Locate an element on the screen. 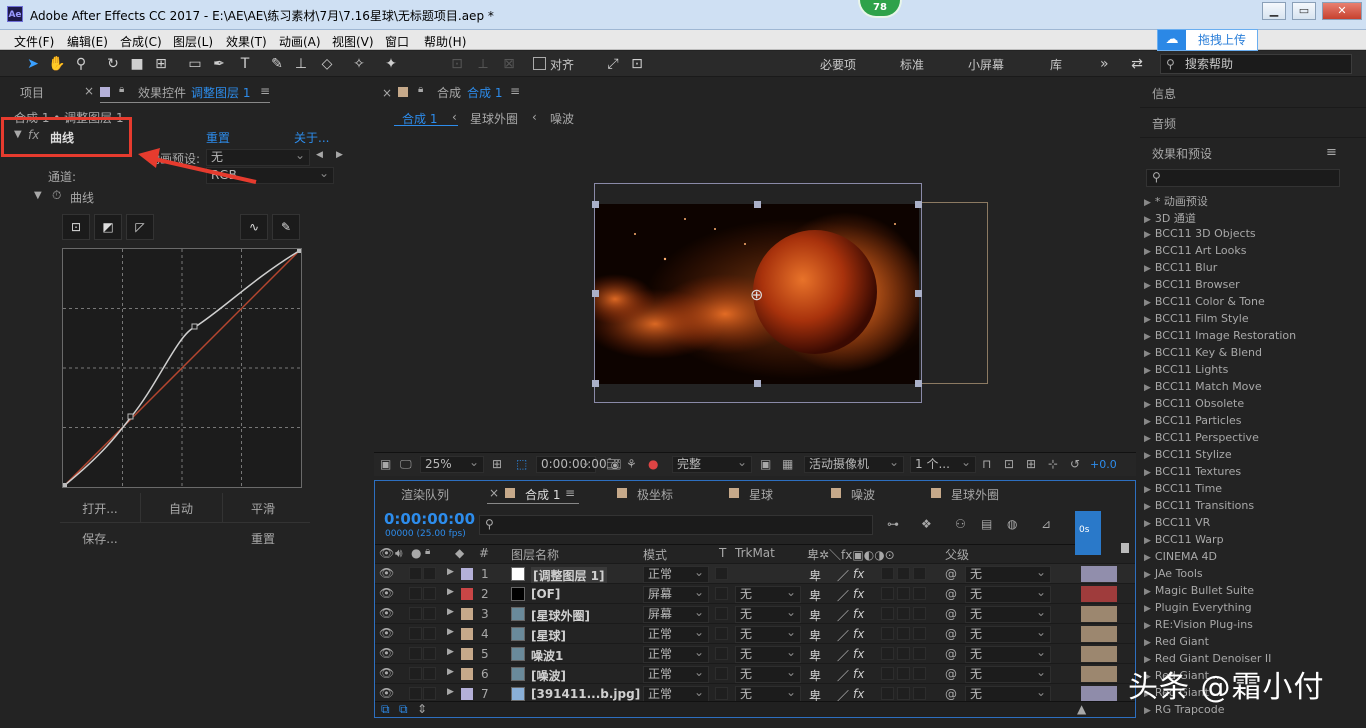 The image size is (1366, 728). next-preset-icon: ▶ is located at coordinates (339, 155).